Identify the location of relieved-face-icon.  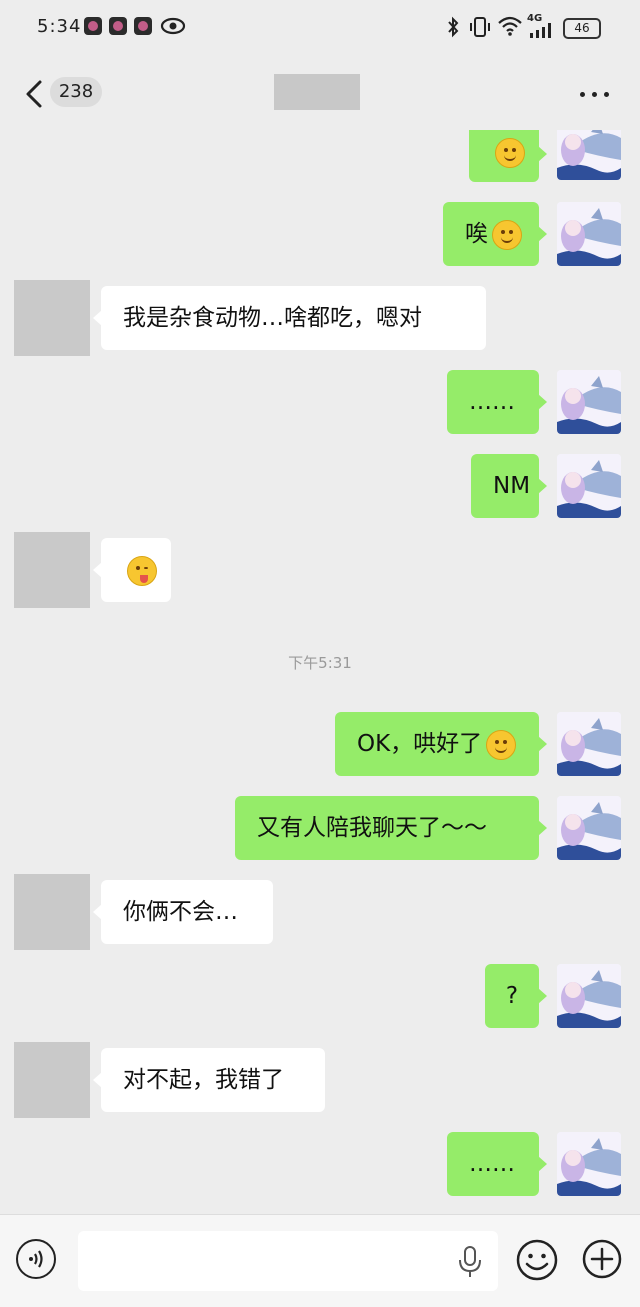
(507, 234).